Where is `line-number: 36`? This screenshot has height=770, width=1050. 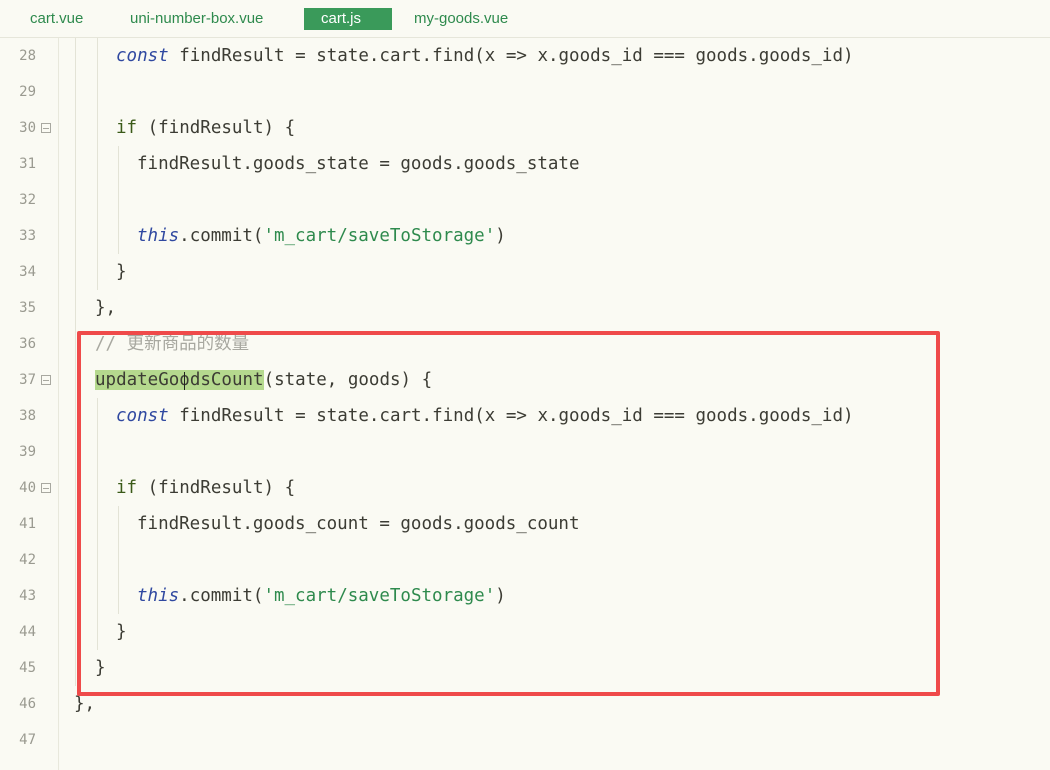
line-number: 36 is located at coordinates (27, 344).